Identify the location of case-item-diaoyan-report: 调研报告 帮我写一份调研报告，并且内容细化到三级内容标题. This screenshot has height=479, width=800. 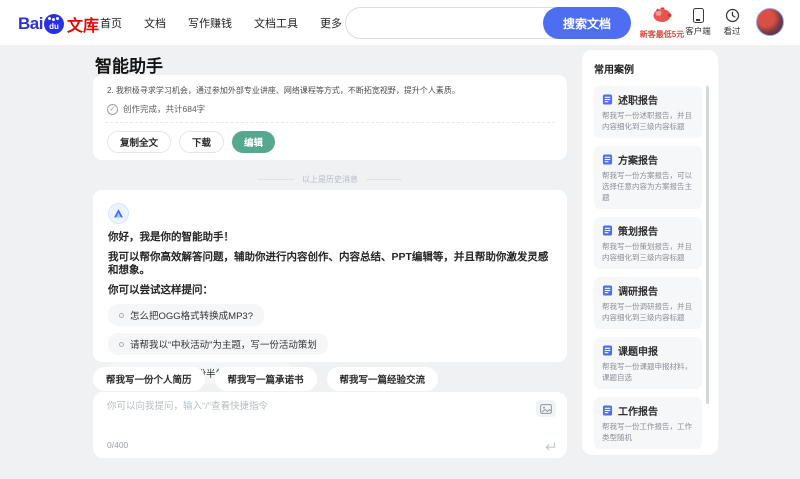
(648, 303).